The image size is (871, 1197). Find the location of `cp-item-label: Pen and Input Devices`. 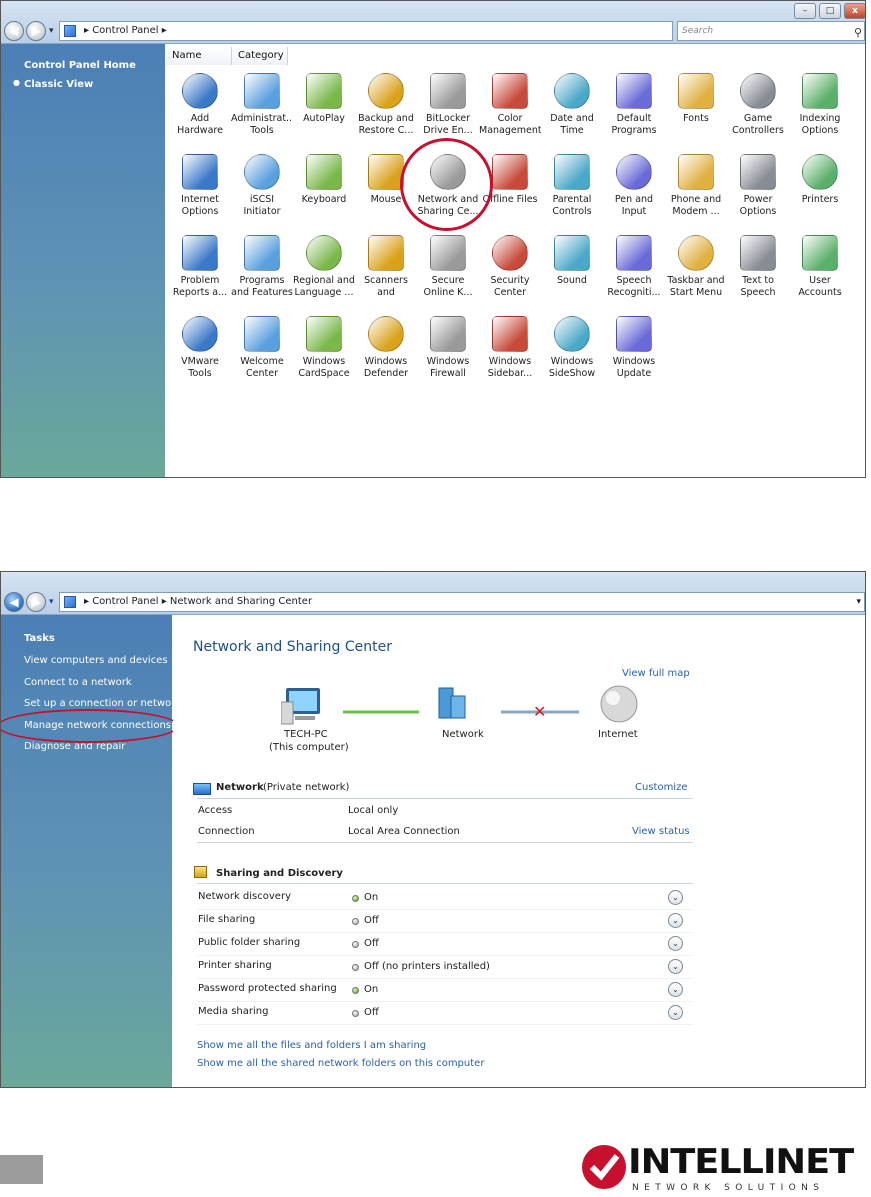

cp-item-label: Pen and Input Devices is located at coordinates (634, 205).